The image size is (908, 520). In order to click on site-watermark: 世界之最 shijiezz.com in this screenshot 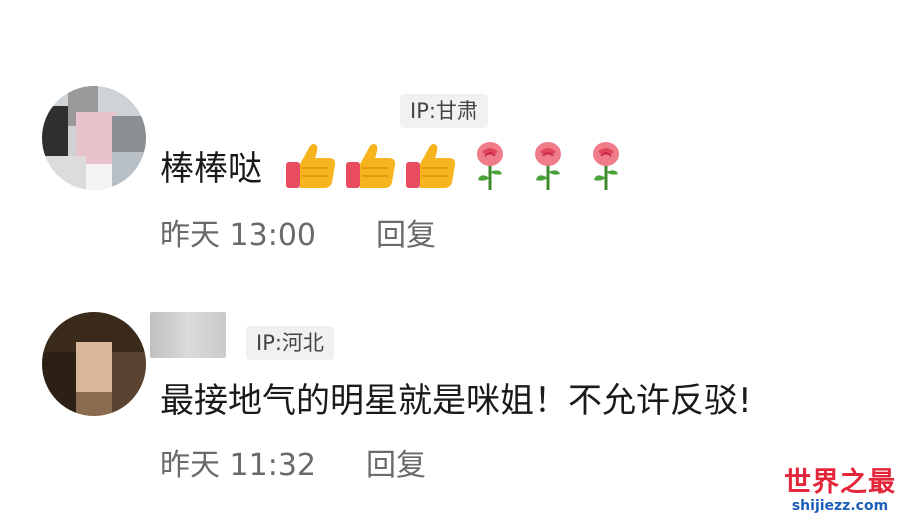, I will do `click(840, 491)`.